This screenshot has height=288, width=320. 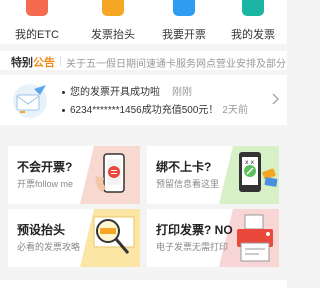 What do you see at coordinates (213, 175) in the screenshot?
I see `tile-card-binding-help: 绑不上卡? 预留信息看这里 x x` at bounding box center [213, 175].